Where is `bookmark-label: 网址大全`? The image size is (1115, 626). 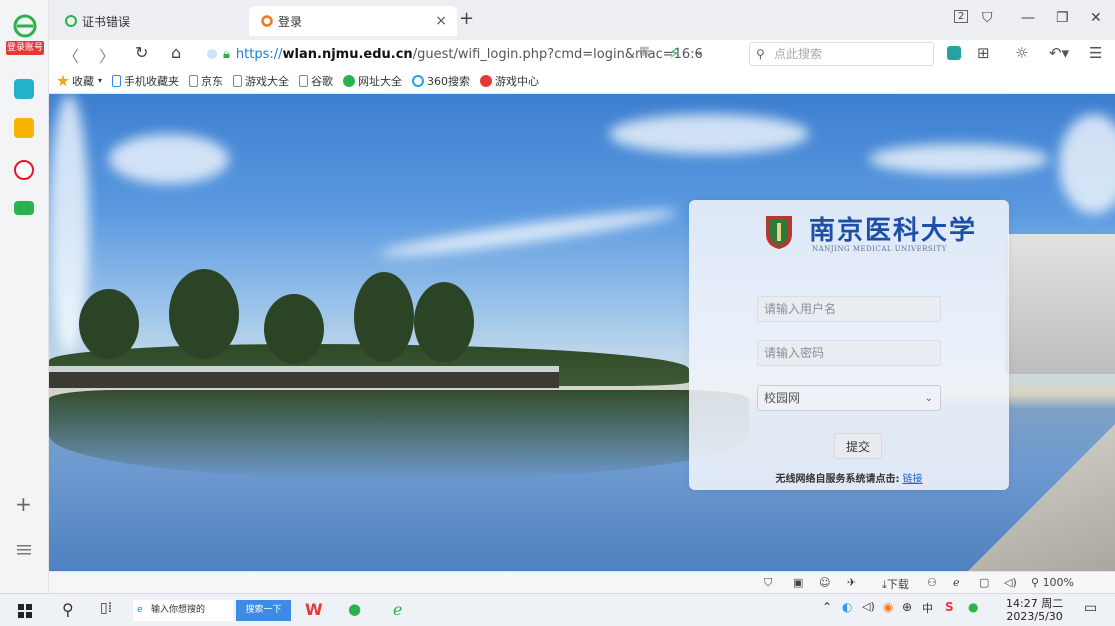
bookmark-label: 网址大全 is located at coordinates (380, 81).